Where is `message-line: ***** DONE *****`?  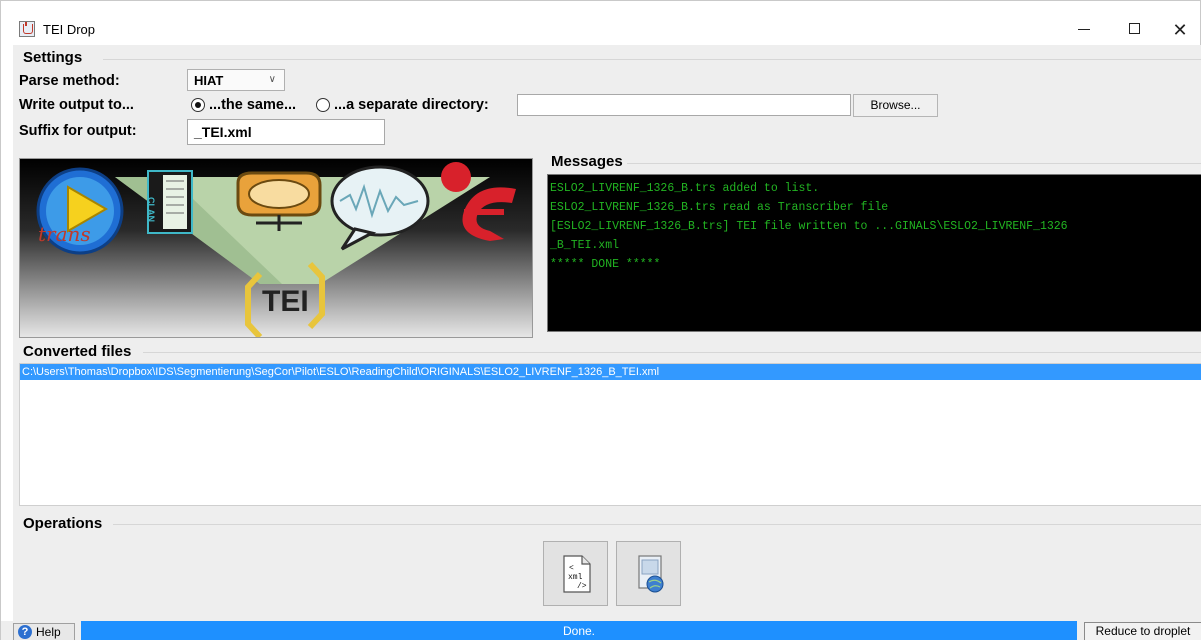
message-line: ***** DONE ***** is located at coordinates (605, 264).